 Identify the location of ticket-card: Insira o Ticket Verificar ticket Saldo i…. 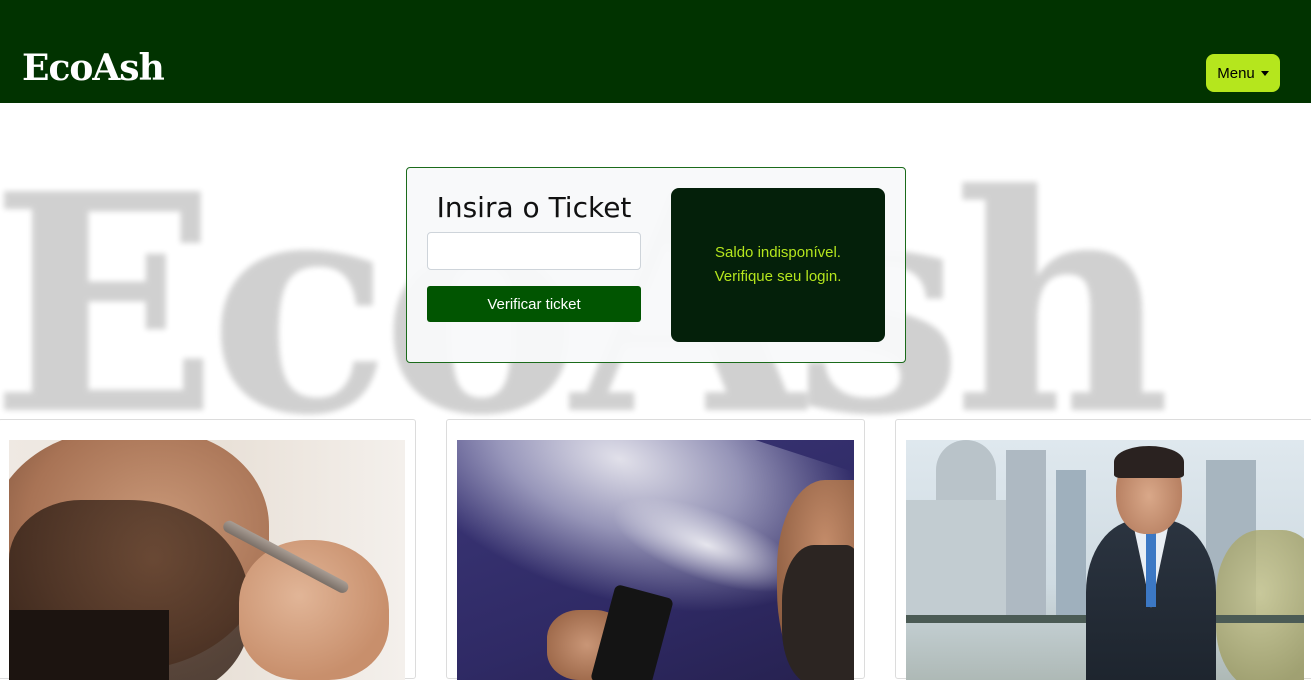
(656, 265).